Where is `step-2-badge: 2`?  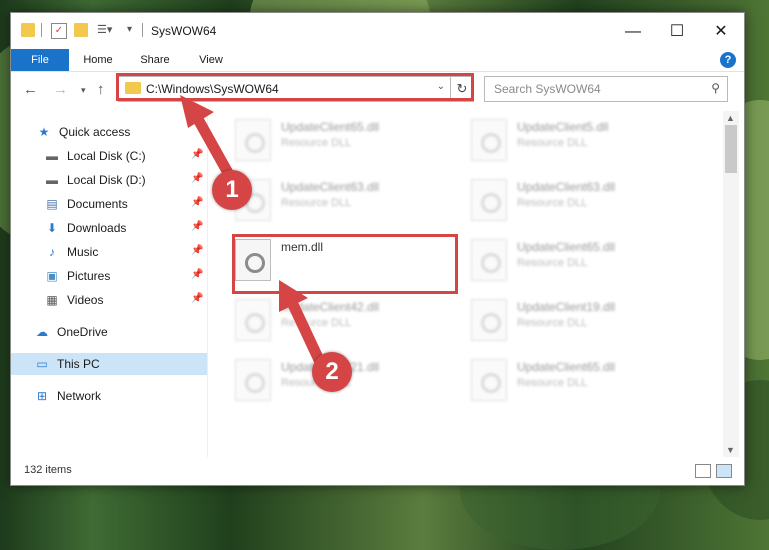
step-2-badge: 2 is located at coordinates (332, 372).